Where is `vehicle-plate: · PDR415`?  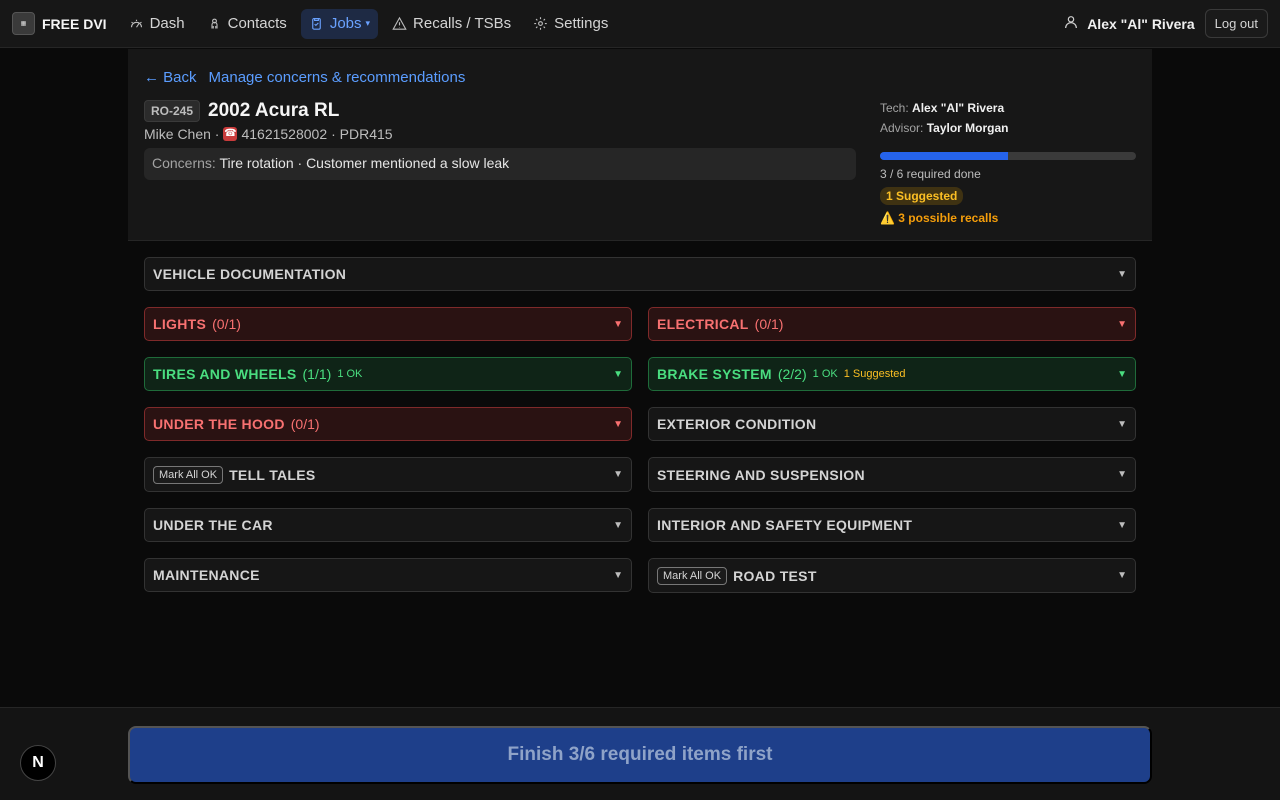 vehicle-plate: · PDR415 is located at coordinates (362, 134).